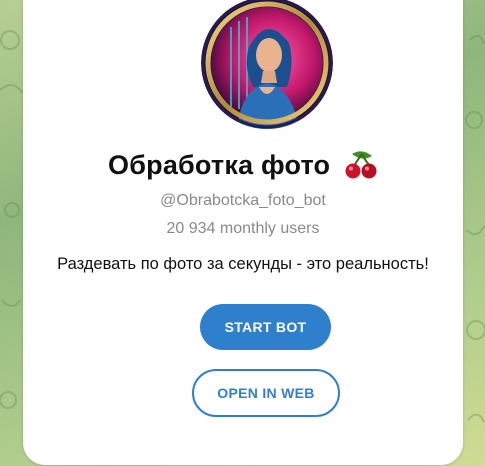  What do you see at coordinates (266, 393) in the screenshot?
I see `open-in-web-button: OPEN IN WEB` at bounding box center [266, 393].